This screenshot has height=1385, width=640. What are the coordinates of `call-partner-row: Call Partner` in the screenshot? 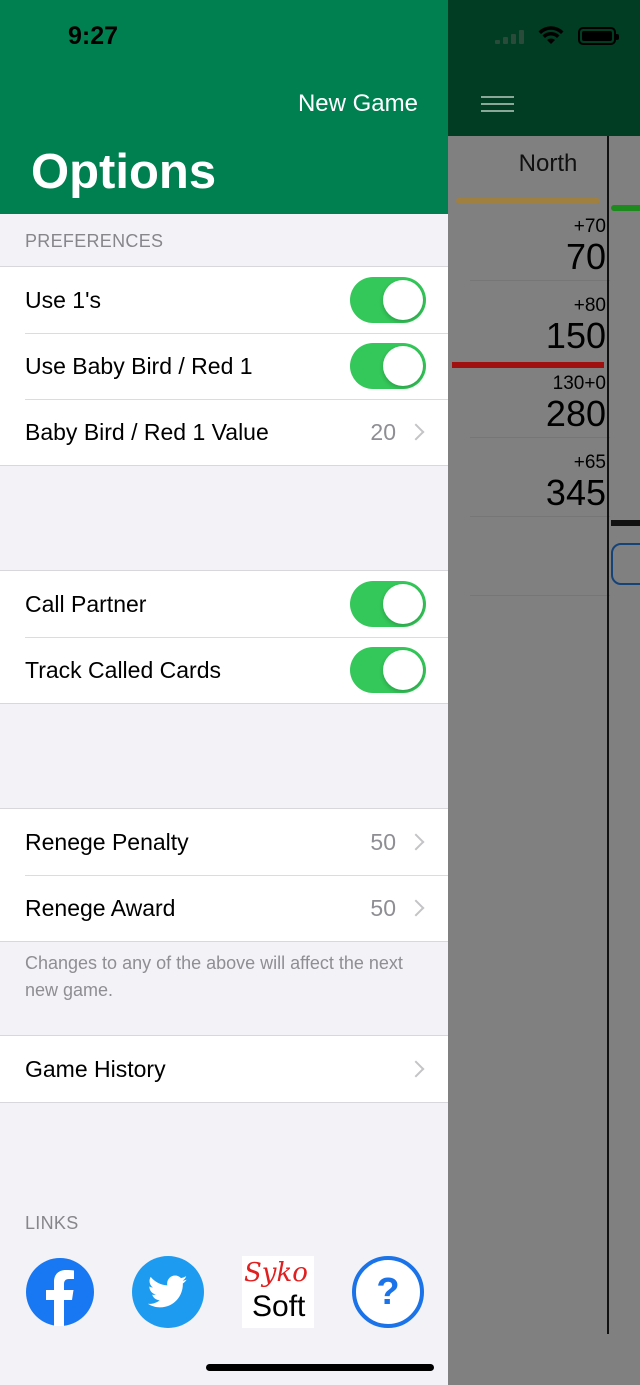 It's located at (224, 604).